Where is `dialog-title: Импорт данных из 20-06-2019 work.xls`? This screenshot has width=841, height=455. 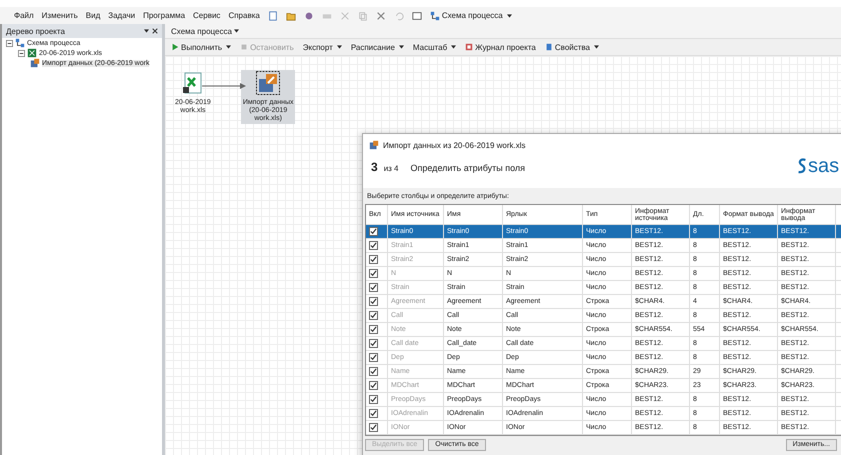 dialog-title: Импорт данных из 20-06-2019 work.xls is located at coordinates (454, 145).